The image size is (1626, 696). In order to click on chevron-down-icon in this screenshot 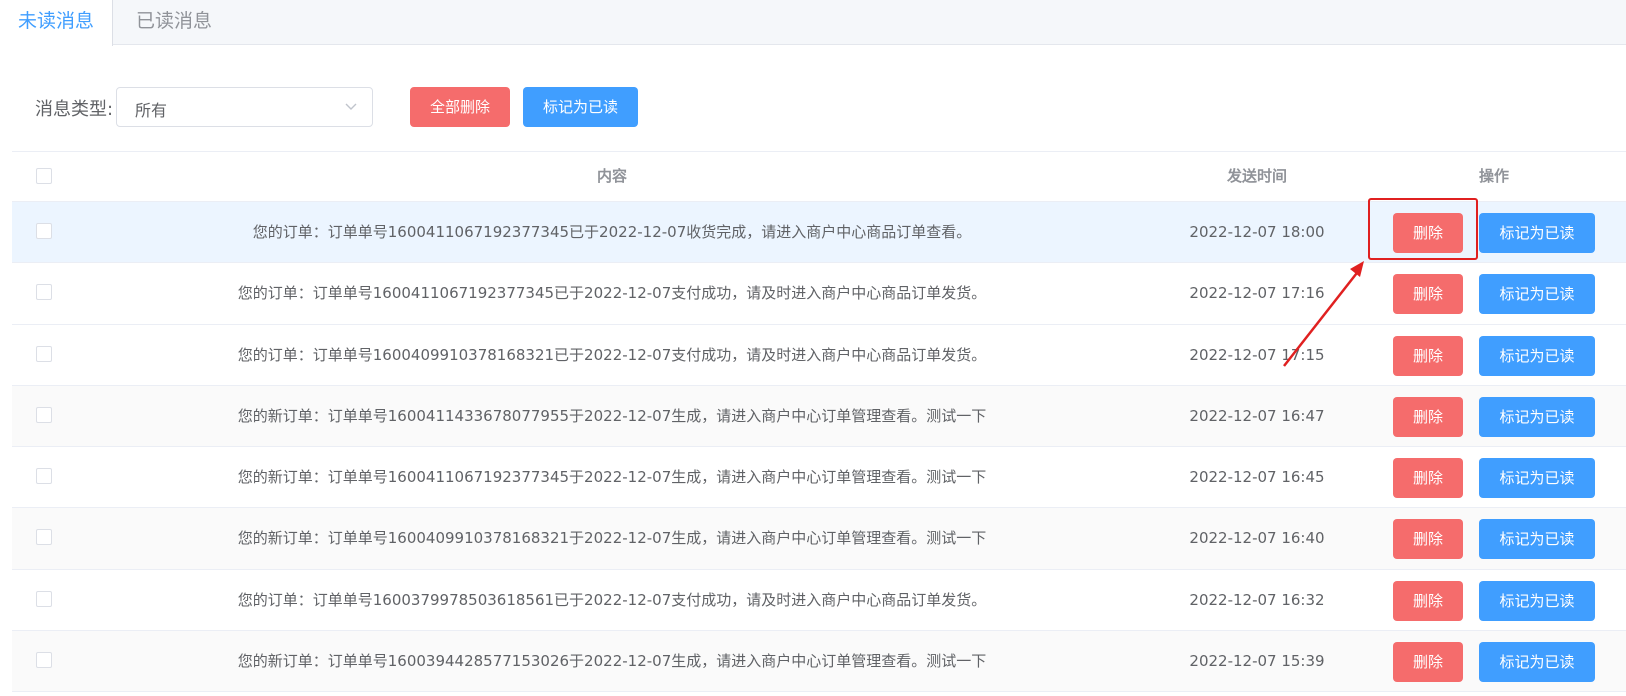, I will do `click(351, 106)`.